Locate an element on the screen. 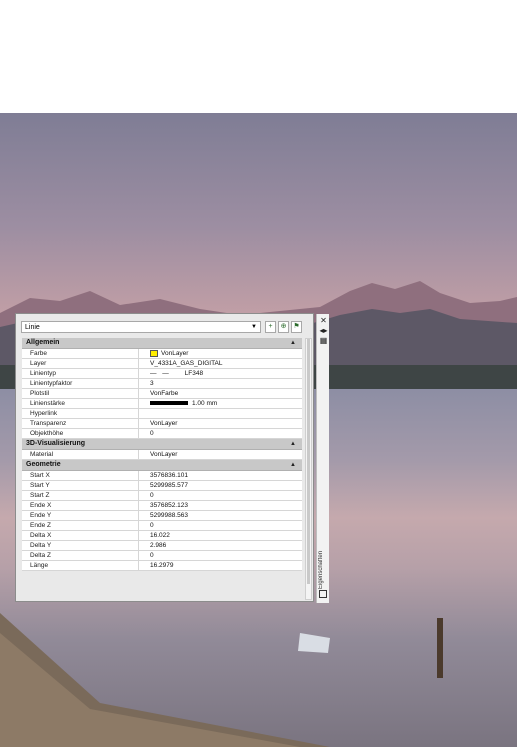  property-value: 16.2979 is located at coordinates (225, 565).